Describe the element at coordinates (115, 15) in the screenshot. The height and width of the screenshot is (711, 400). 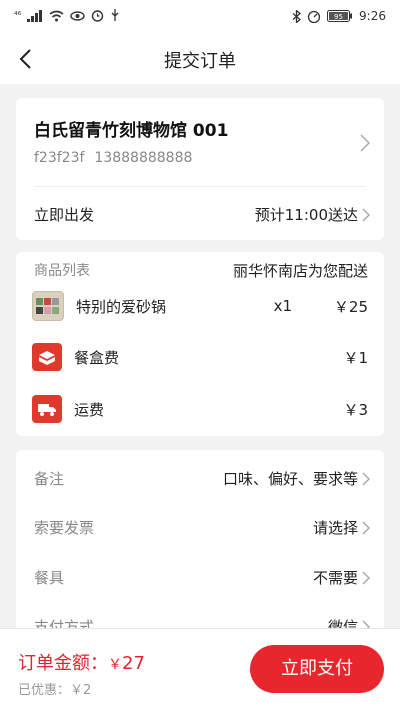
I see `usb-icon` at that location.